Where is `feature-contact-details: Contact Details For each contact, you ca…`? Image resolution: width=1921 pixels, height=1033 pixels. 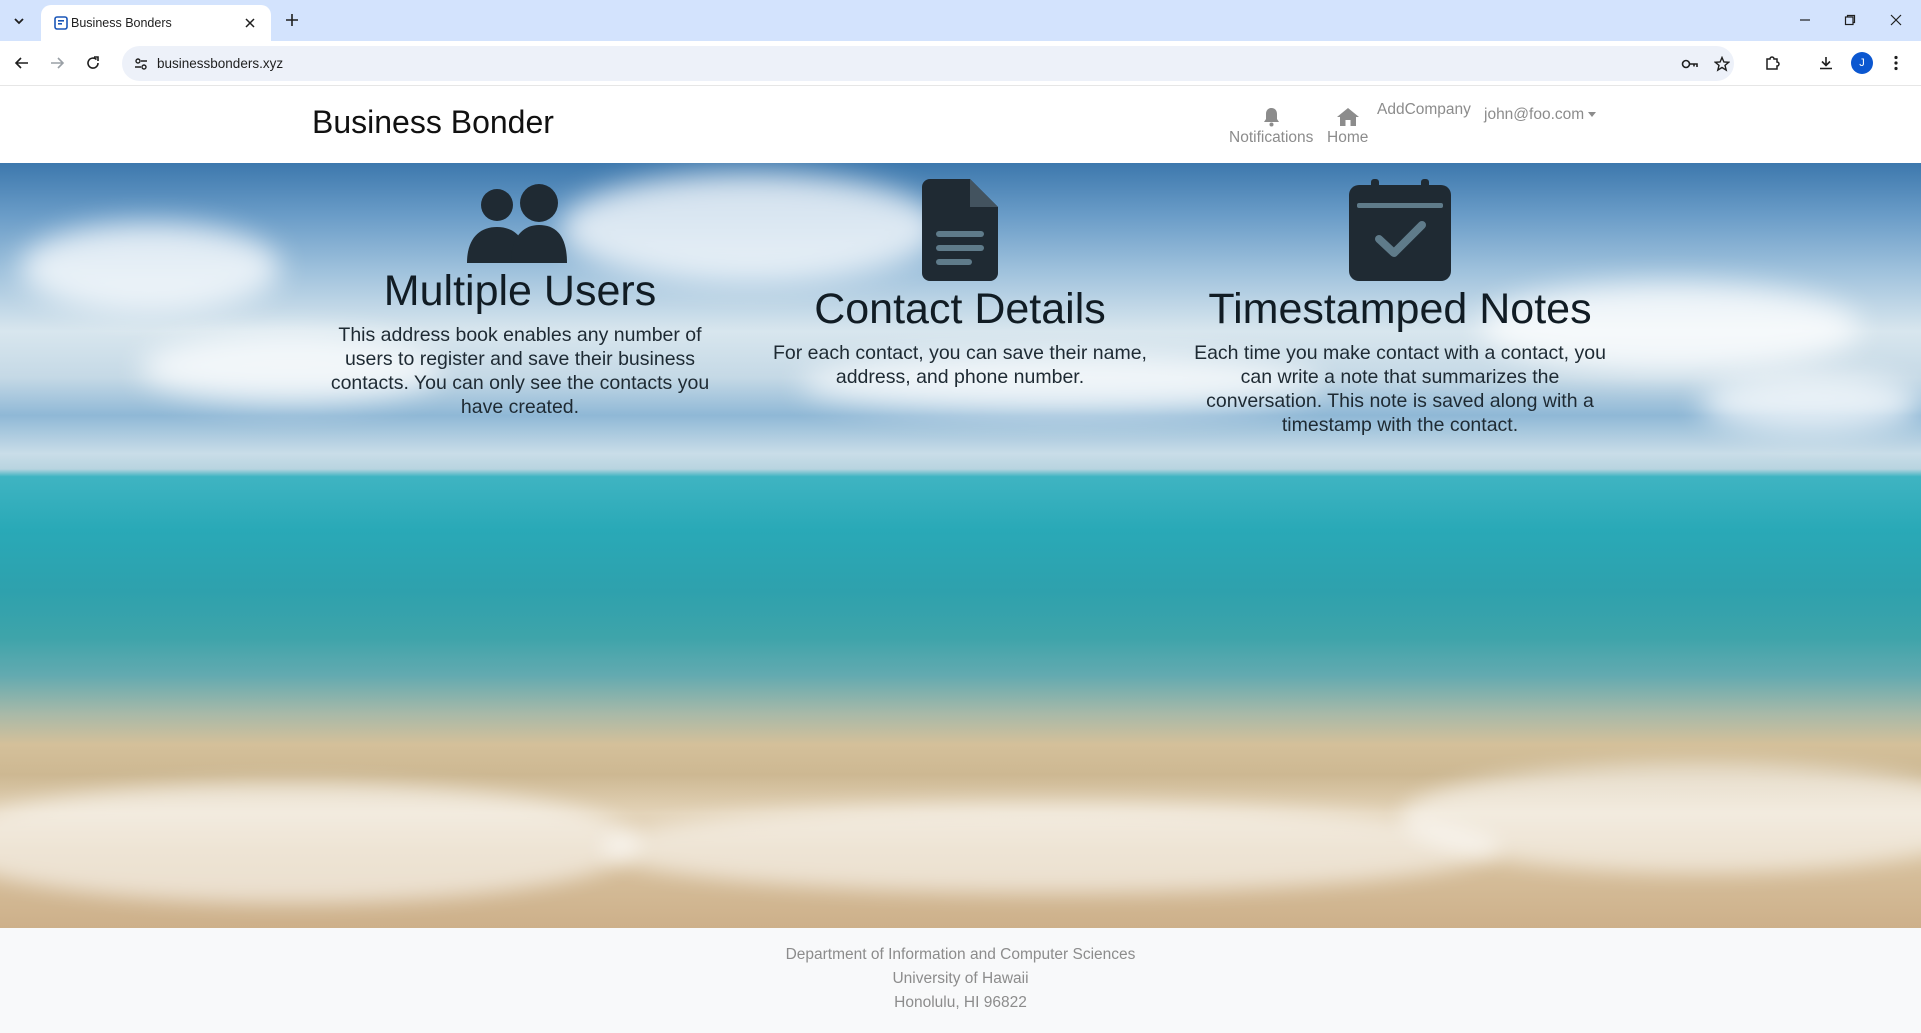
feature-contact-details: Contact Details For each contact, you ca… is located at coordinates (960, 284).